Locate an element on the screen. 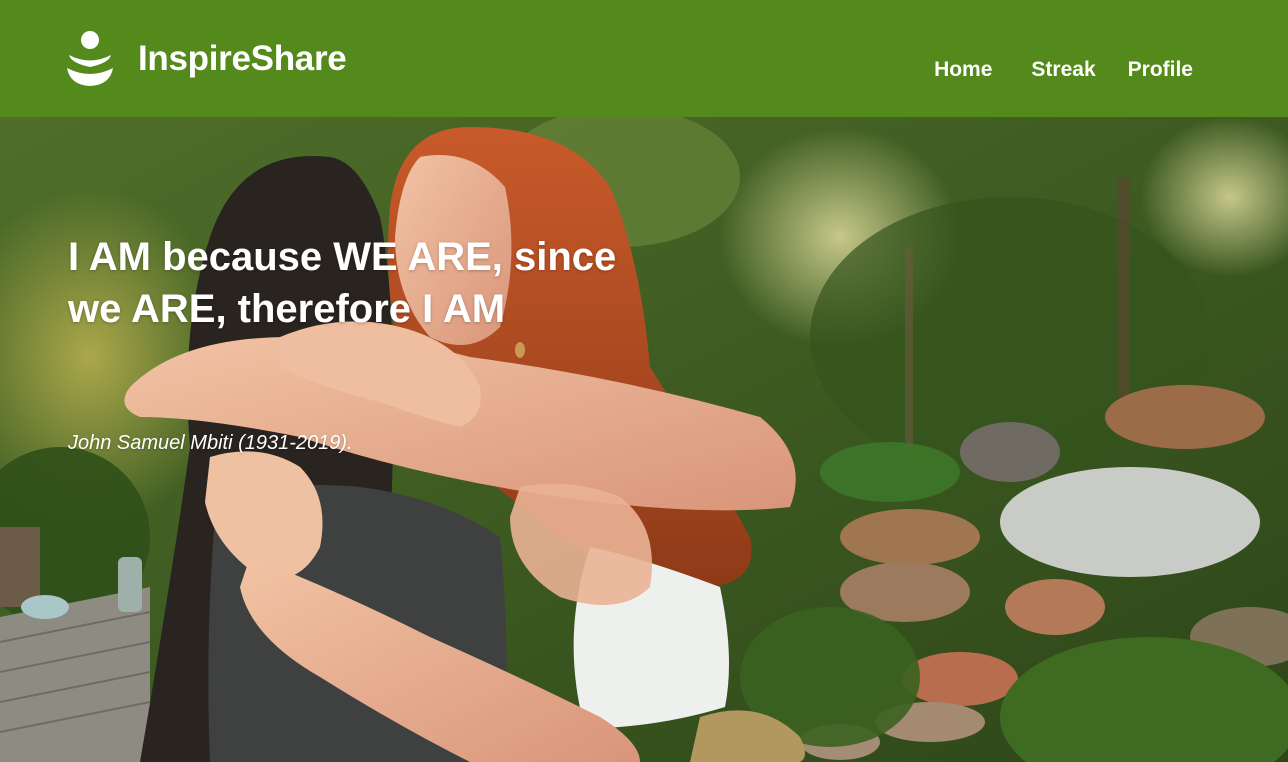  nav-streak-link: Streak is located at coordinates (1063, 70).